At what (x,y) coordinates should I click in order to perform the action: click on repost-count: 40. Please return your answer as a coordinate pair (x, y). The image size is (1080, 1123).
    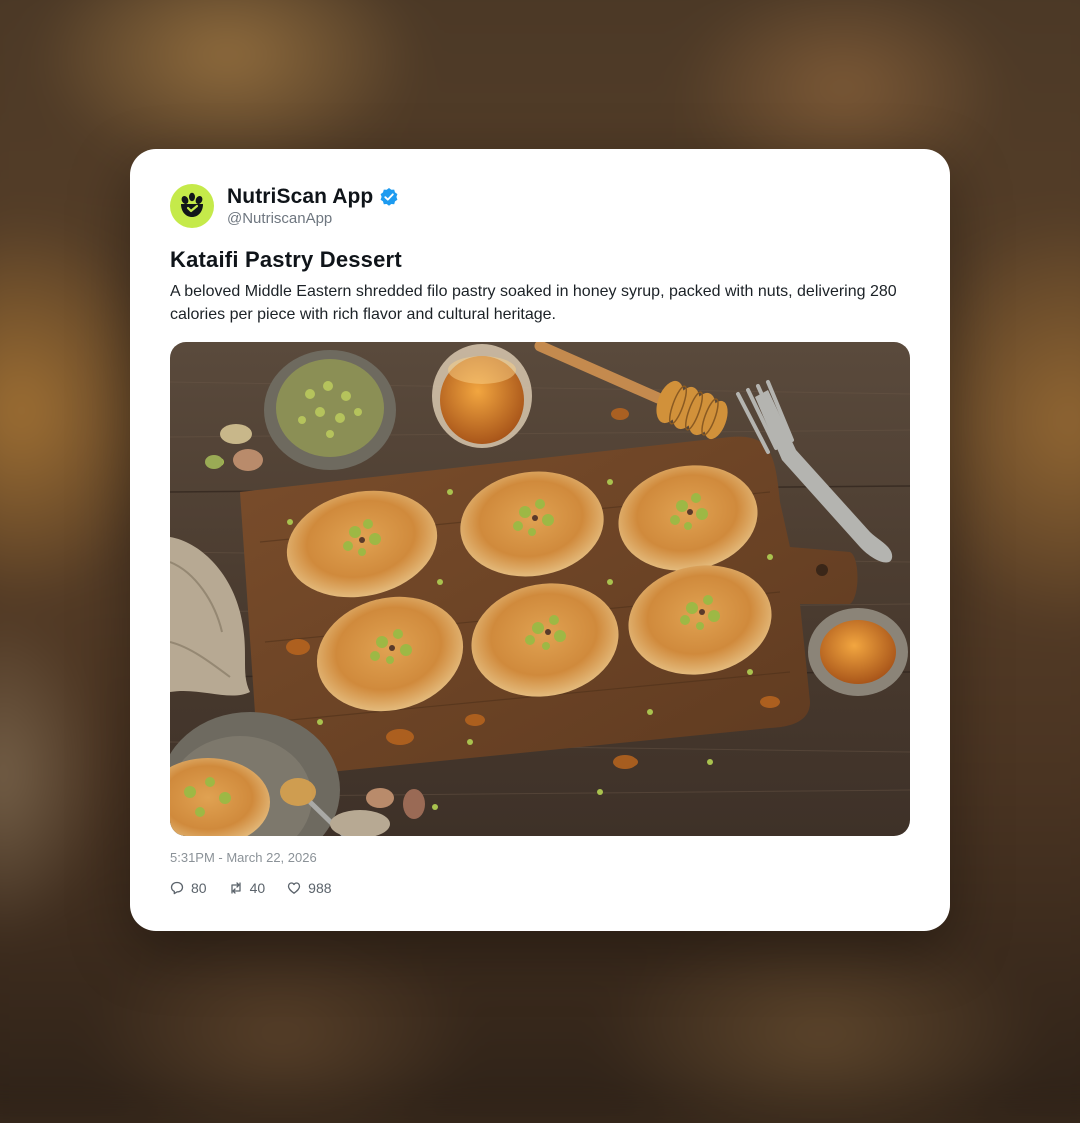
    Looking at the image, I should click on (257, 888).